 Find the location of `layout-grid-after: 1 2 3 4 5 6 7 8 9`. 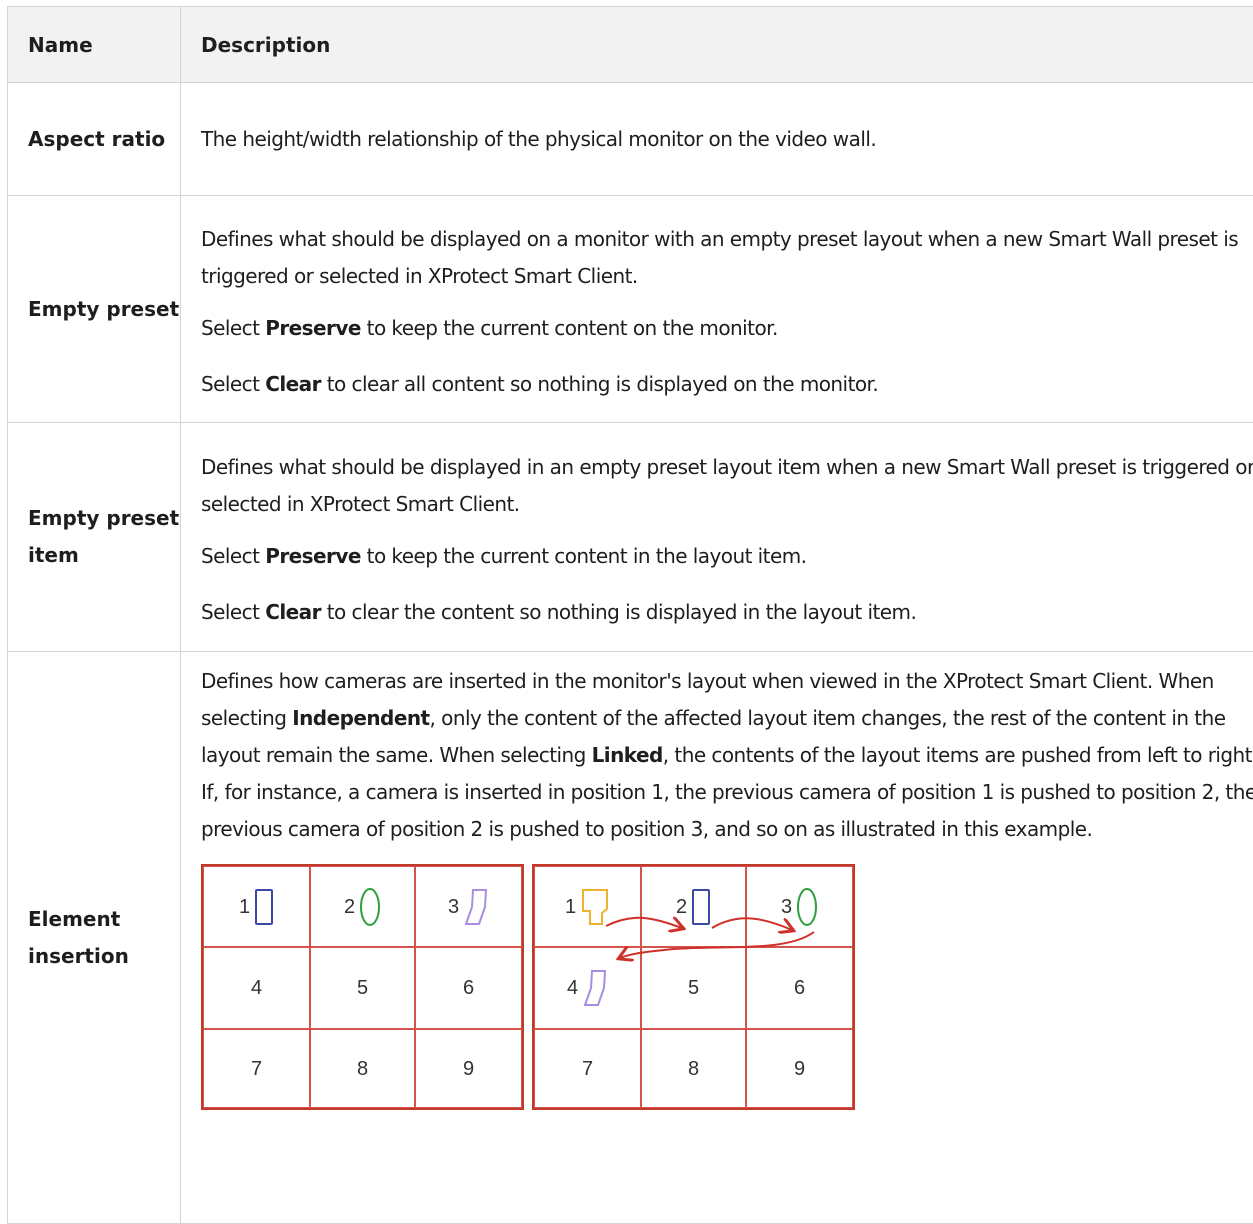

layout-grid-after: 1 2 3 4 5 6 7 8 9 is located at coordinates (693, 987).